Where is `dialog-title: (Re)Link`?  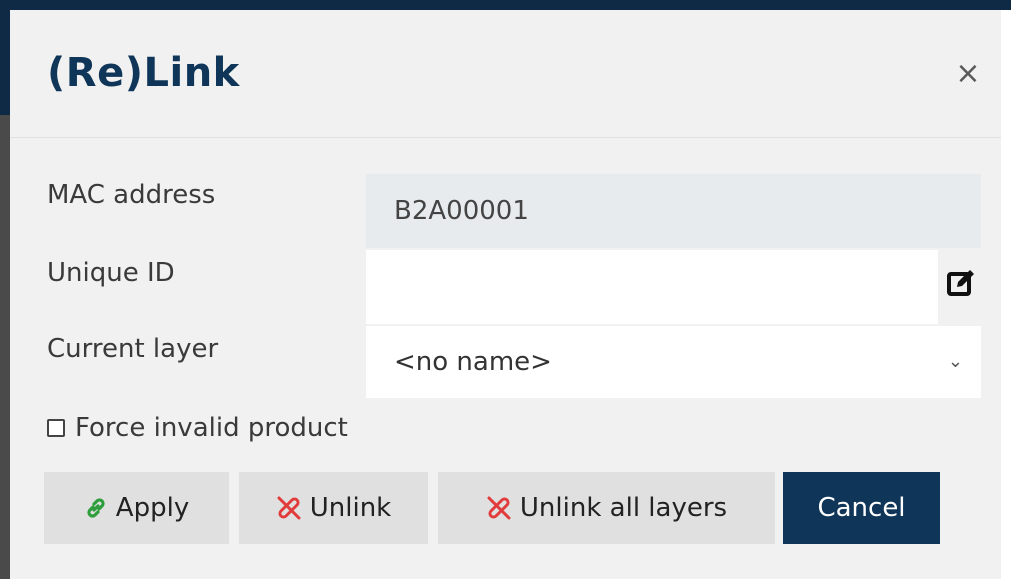 dialog-title: (Re)Link is located at coordinates (143, 73).